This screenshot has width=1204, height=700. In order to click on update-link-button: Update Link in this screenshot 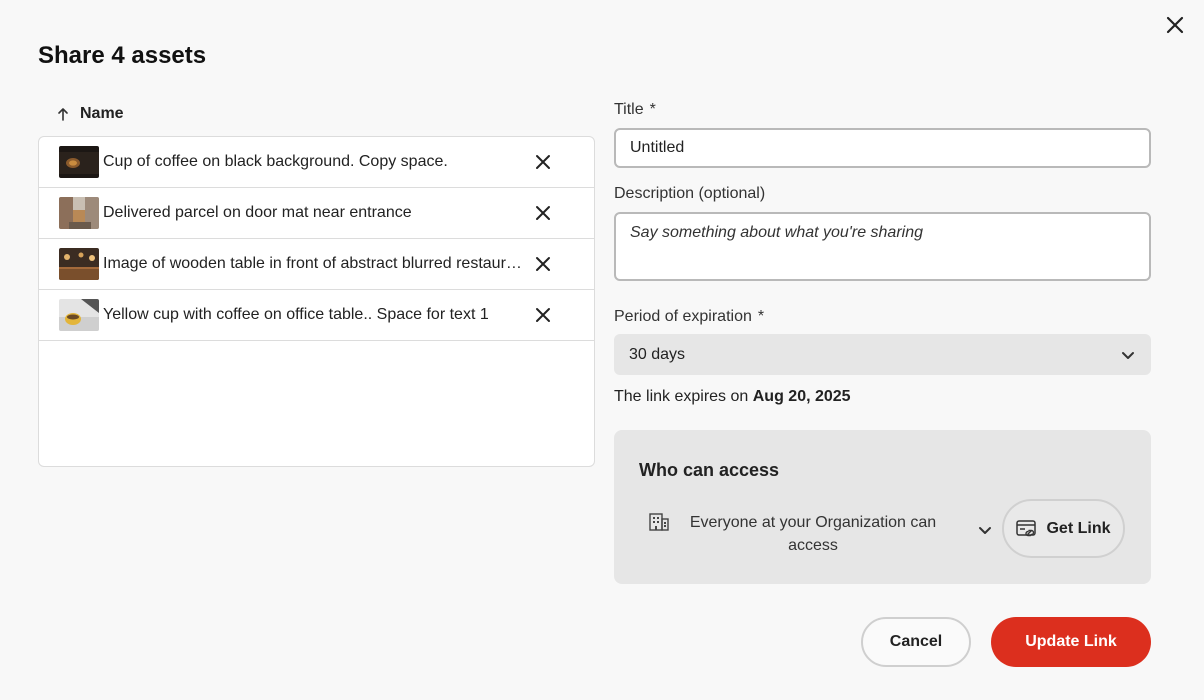, I will do `click(1071, 642)`.